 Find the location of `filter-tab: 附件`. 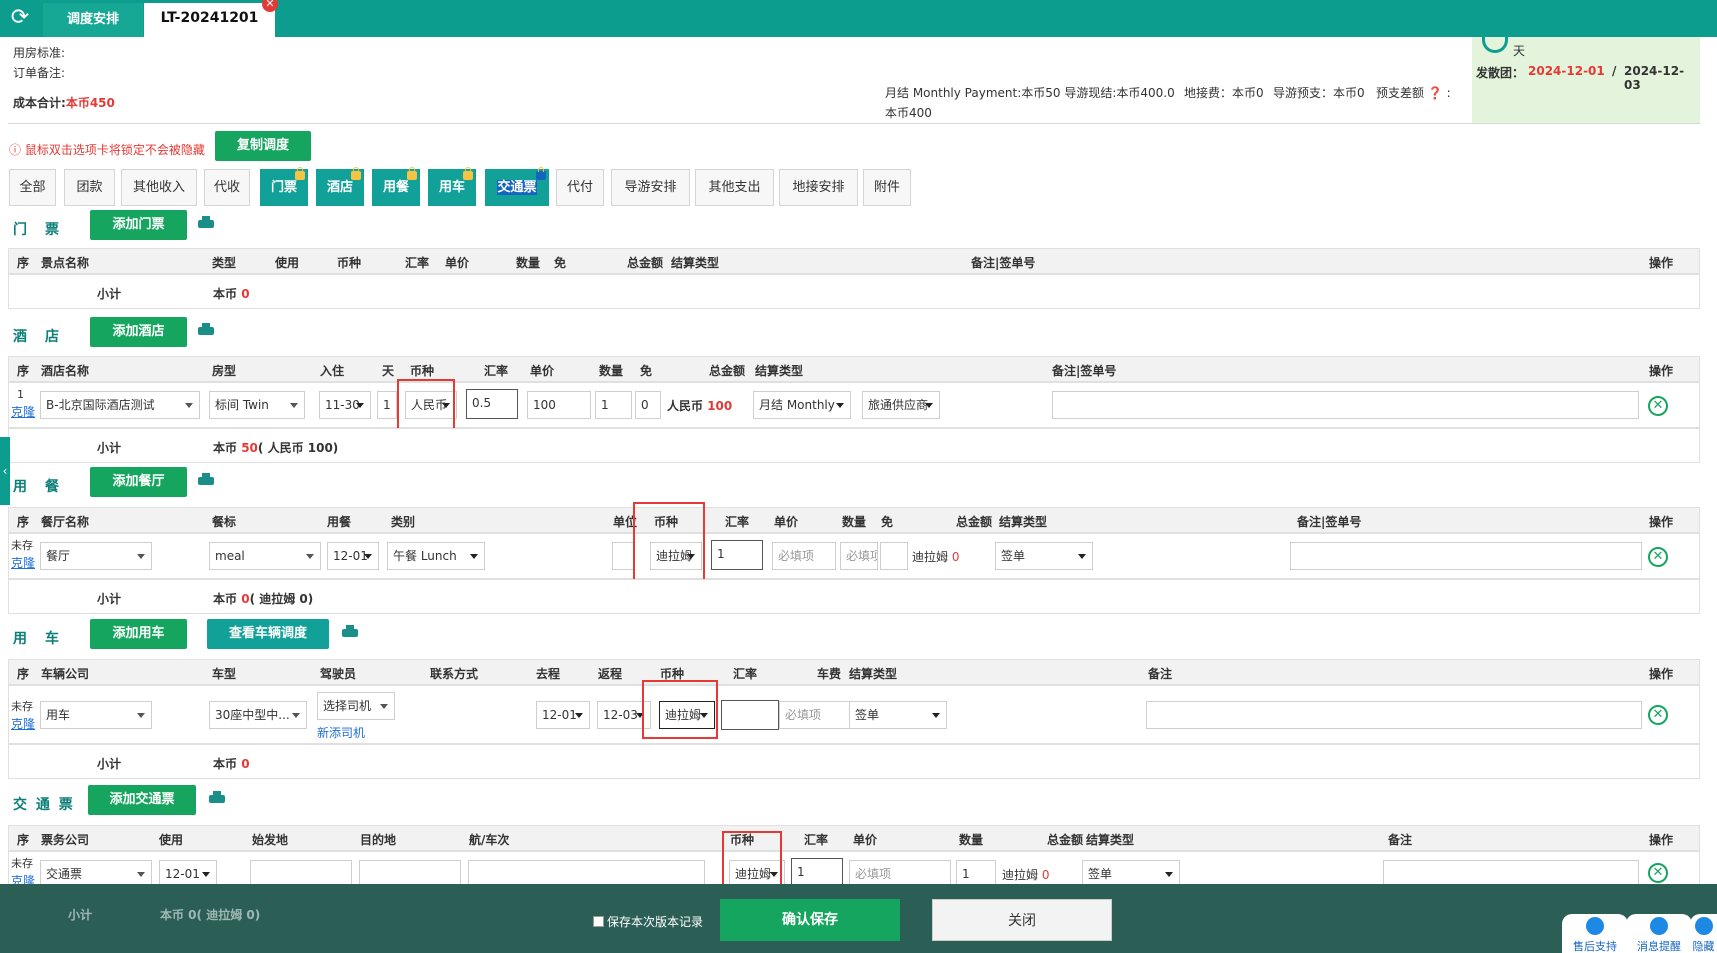

filter-tab: 附件 is located at coordinates (887, 187).